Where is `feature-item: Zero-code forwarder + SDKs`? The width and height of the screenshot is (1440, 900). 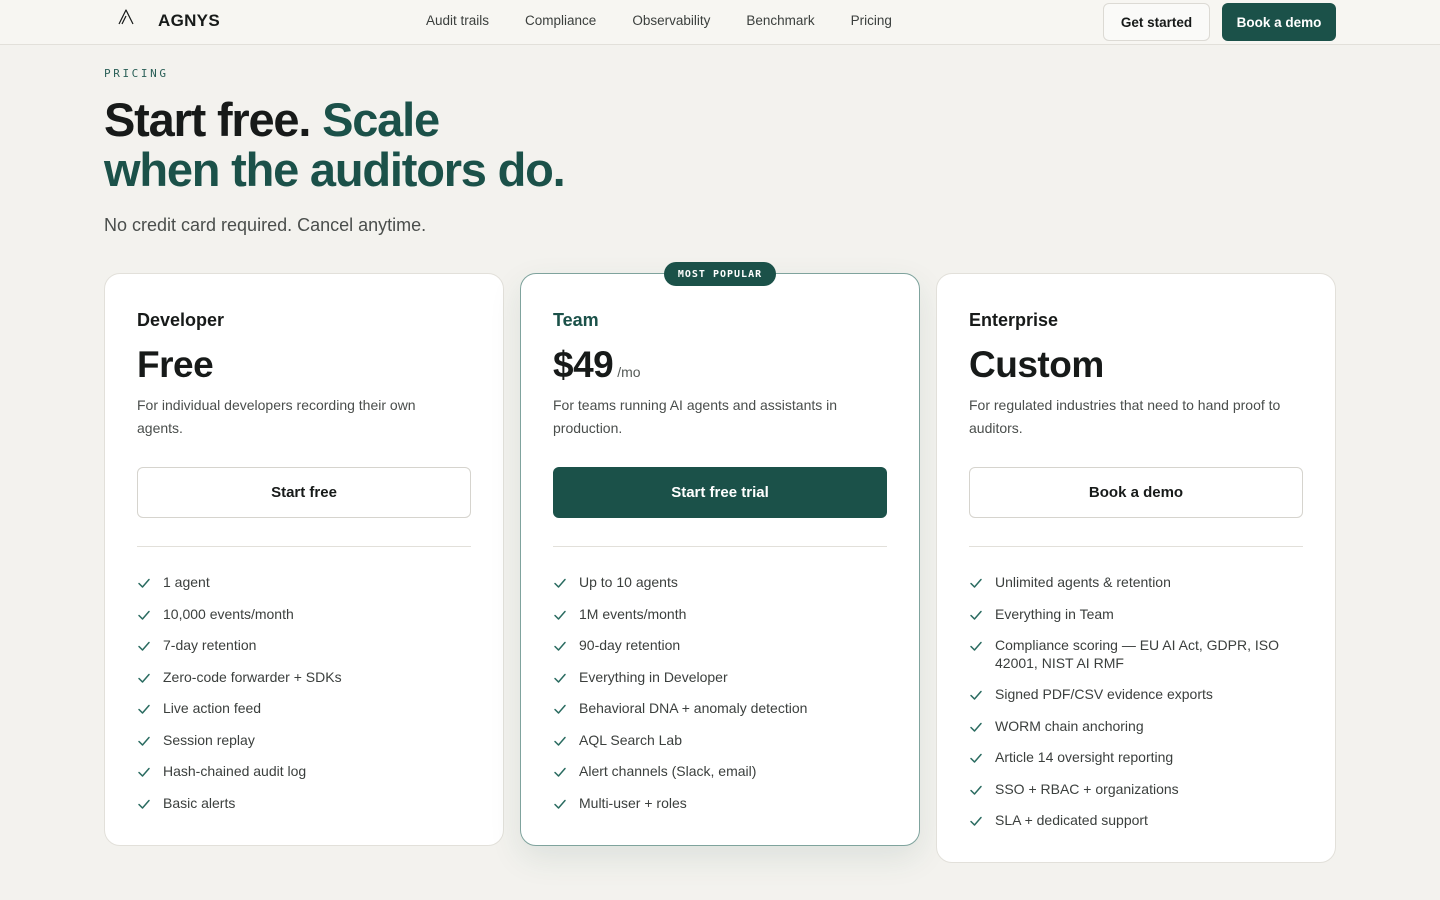
feature-item: Zero-code forwarder + SDKs is located at coordinates (304, 678).